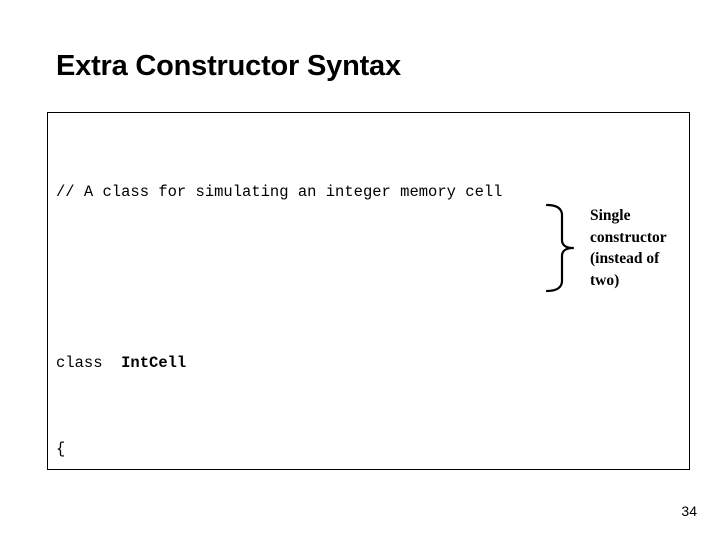  Describe the element at coordinates (625, 258) in the screenshot. I see `annotation-line-3: (instead of` at that location.